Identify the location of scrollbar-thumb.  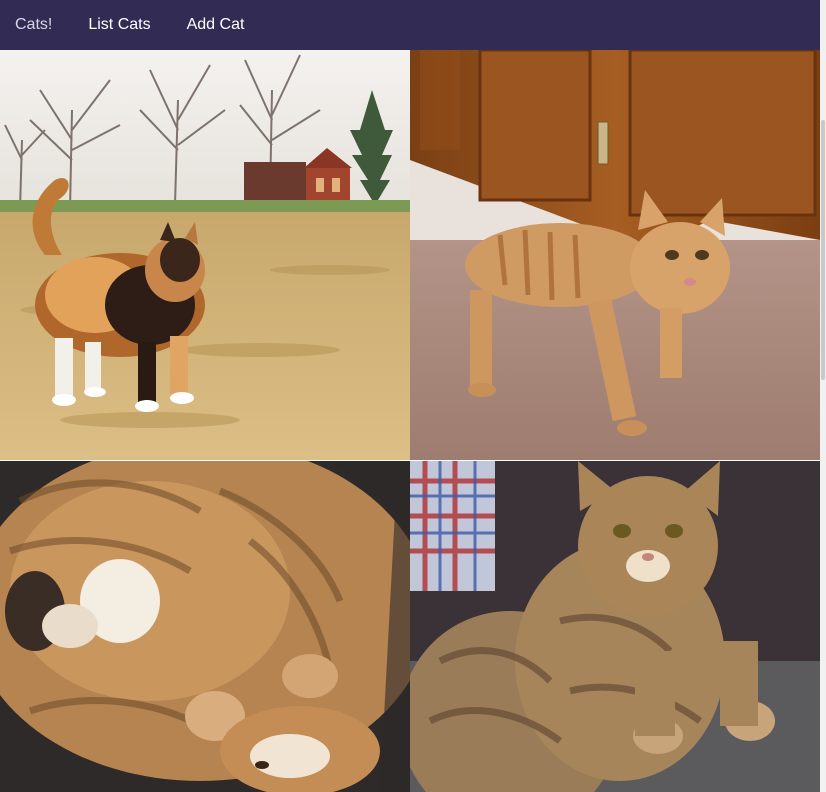
(823, 250).